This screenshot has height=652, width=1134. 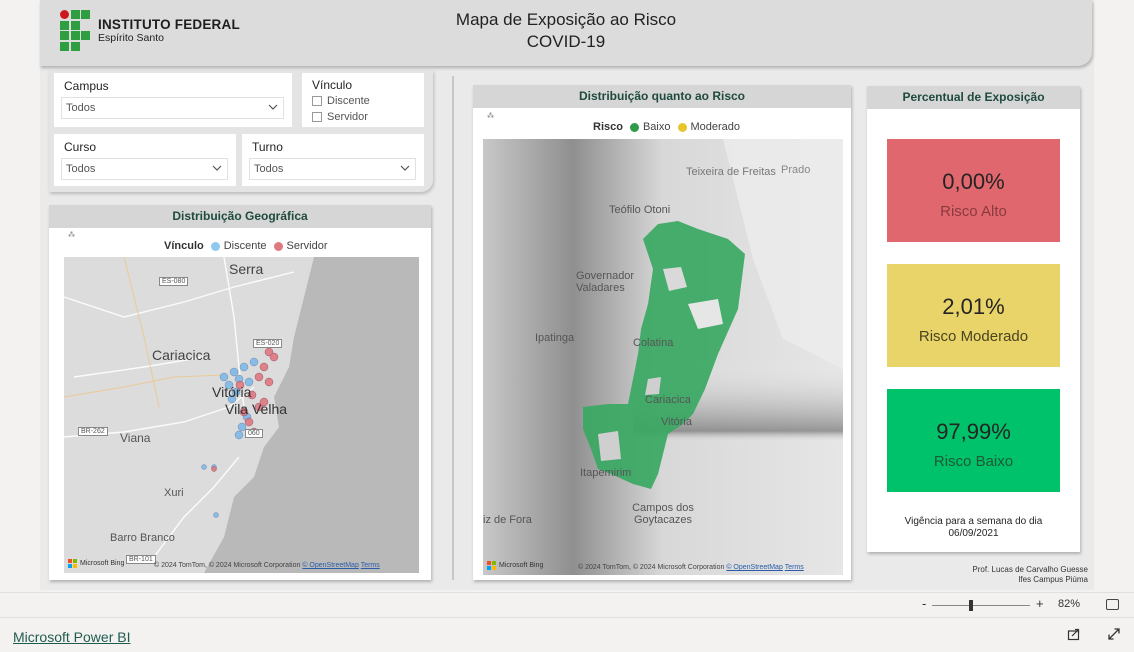 What do you see at coordinates (555, 338) in the screenshot?
I see `map-label: Ipatinga` at bounding box center [555, 338].